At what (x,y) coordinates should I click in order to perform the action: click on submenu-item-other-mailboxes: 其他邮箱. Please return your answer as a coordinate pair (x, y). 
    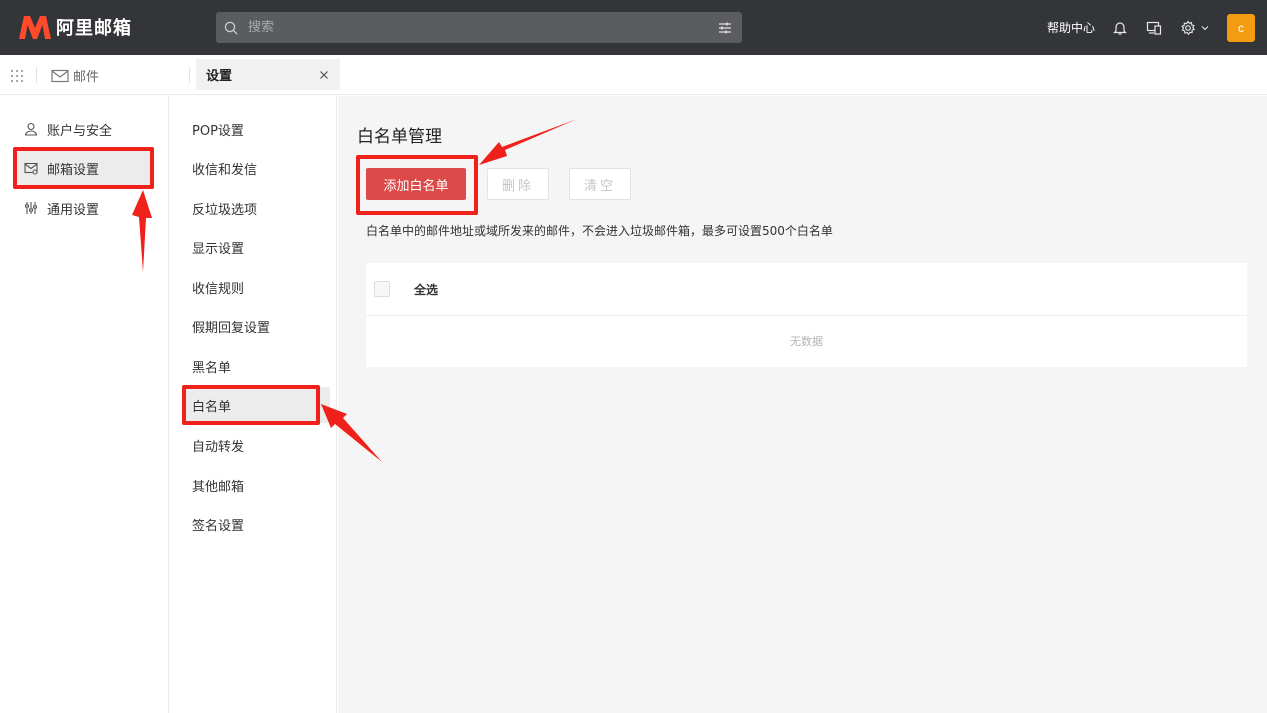
    Looking at the image, I should click on (218, 485).